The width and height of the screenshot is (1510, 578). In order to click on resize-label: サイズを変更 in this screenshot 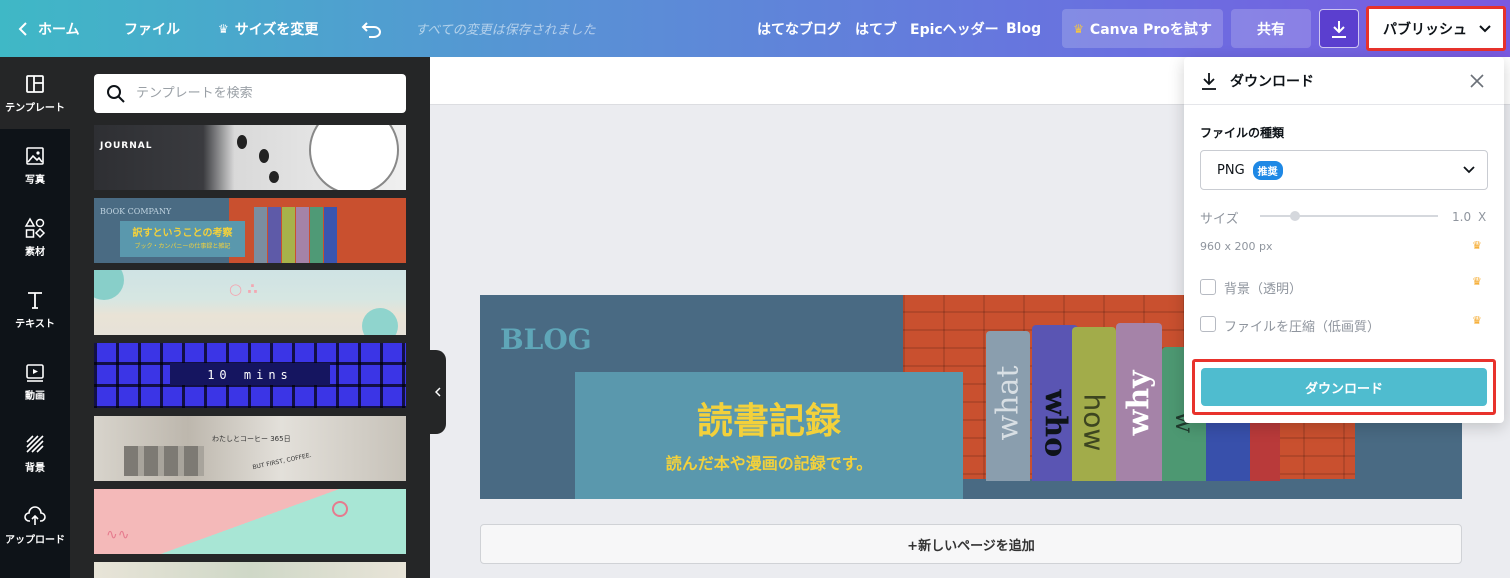, I will do `click(276, 29)`.